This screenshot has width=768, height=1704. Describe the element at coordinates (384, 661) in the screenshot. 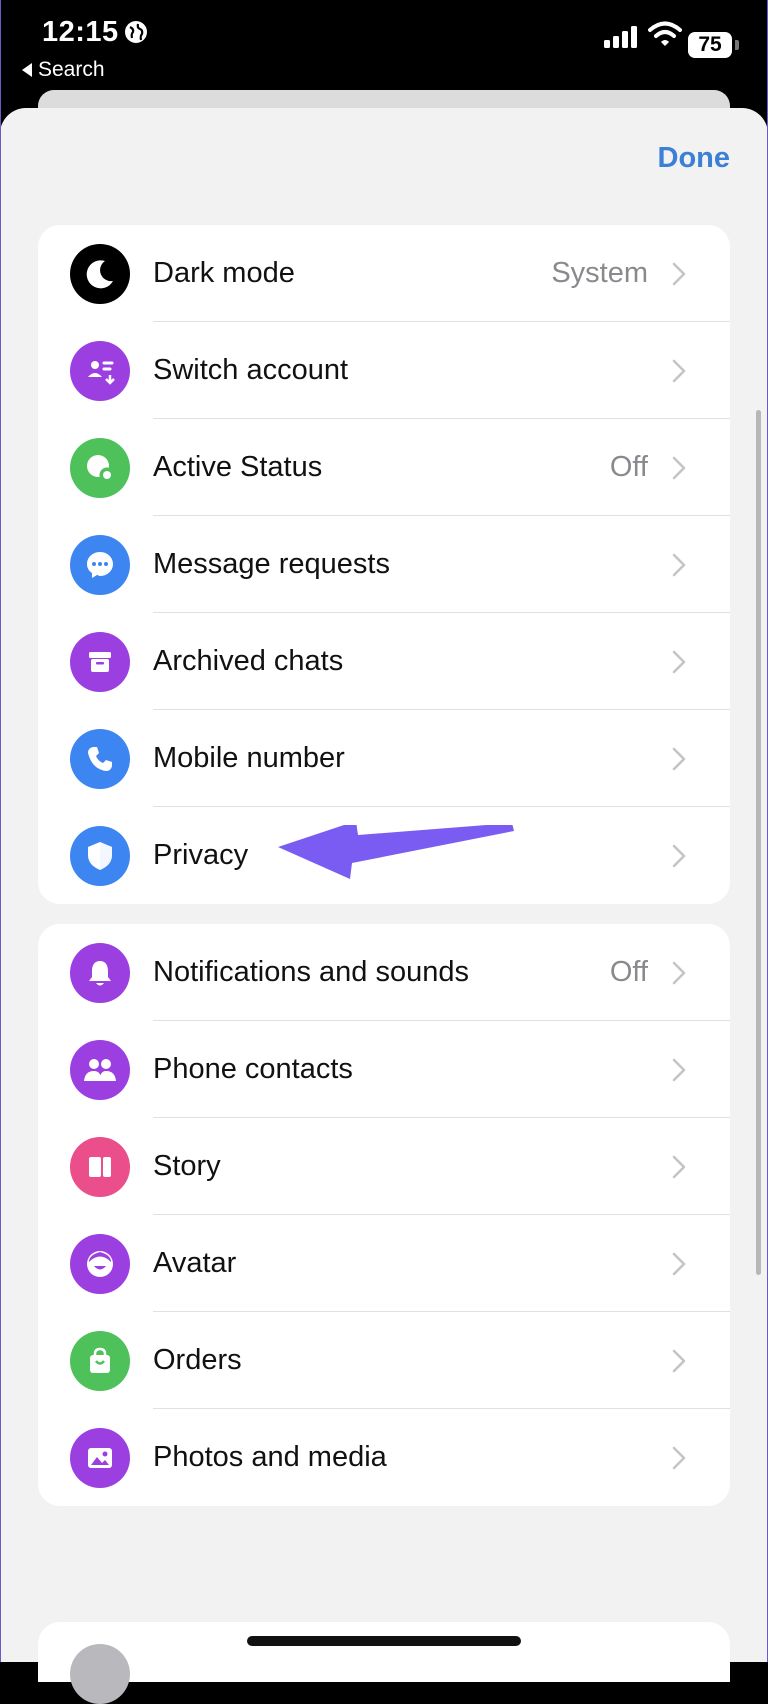

I see `settings-row-archived-chats: Archived chats` at that location.